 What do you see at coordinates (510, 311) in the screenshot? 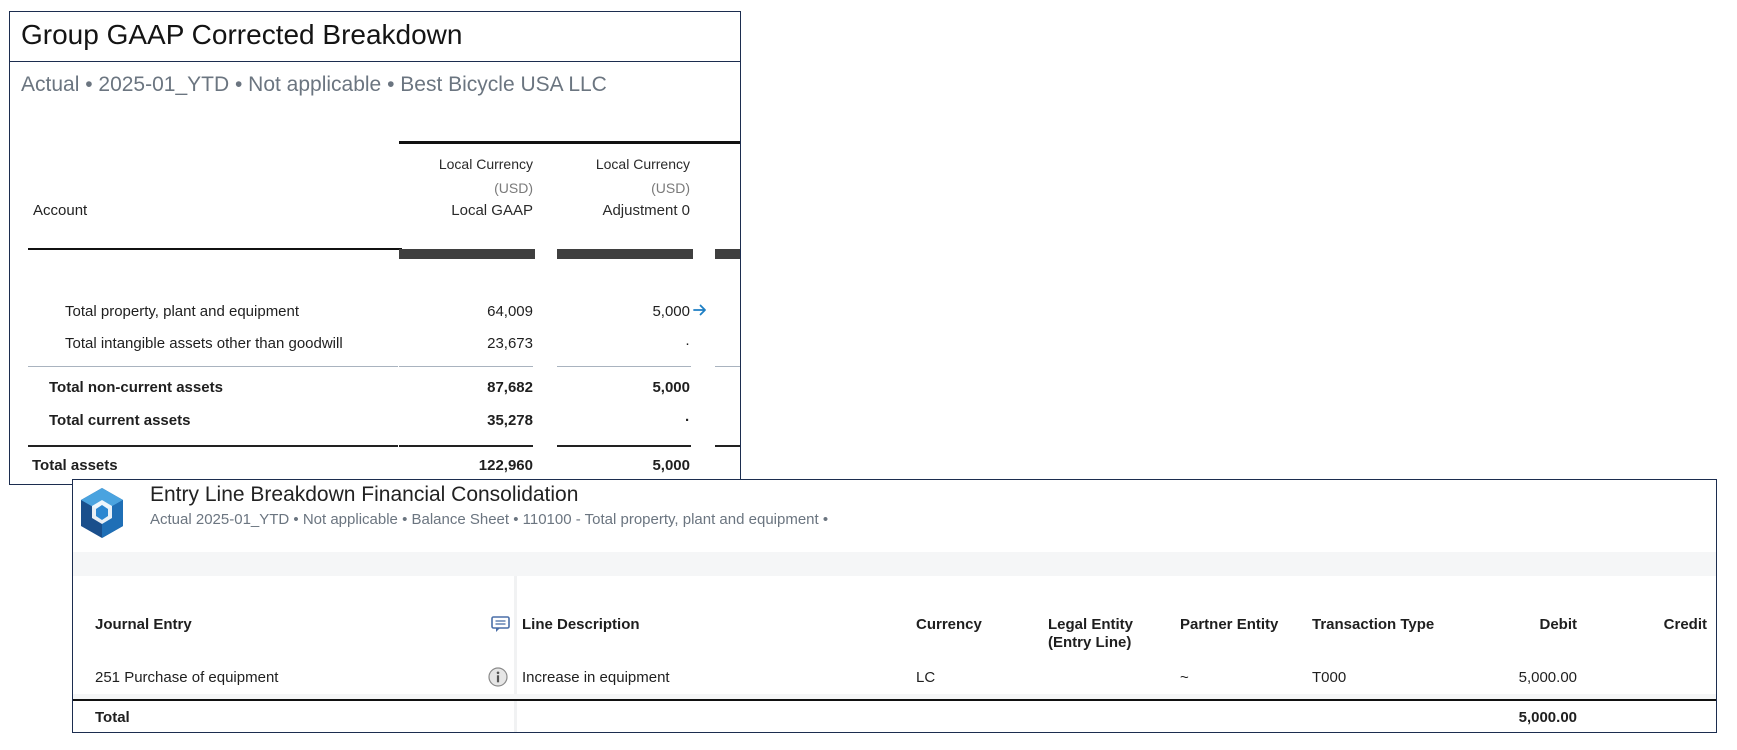
I see `row-value-ppe-local-gaap: 64,009` at bounding box center [510, 311].